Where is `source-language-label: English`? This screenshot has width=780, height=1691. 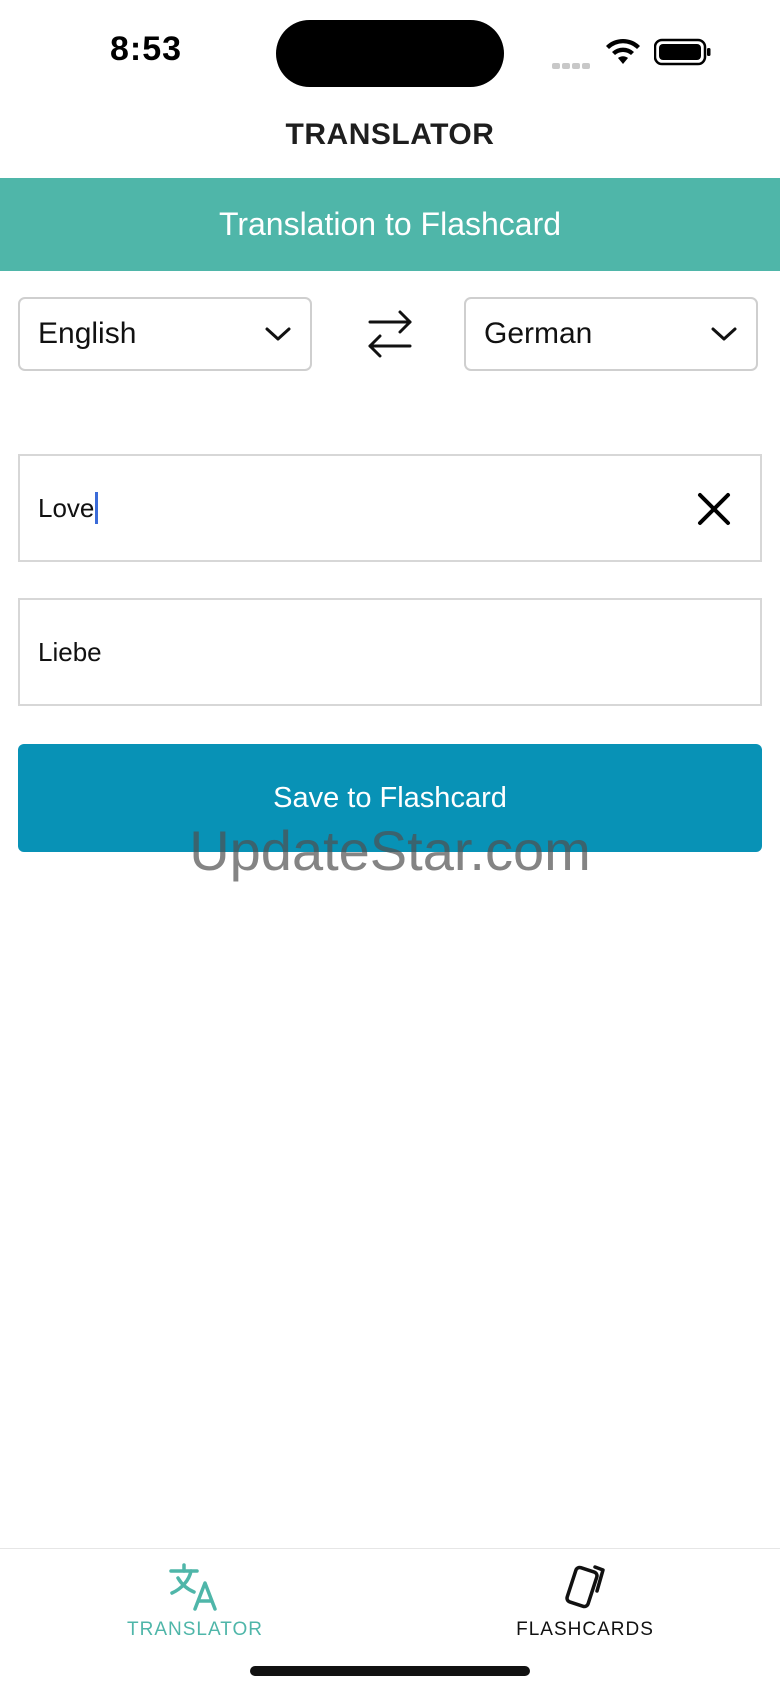
source-language-label: English is located at coordinates (87, 333).